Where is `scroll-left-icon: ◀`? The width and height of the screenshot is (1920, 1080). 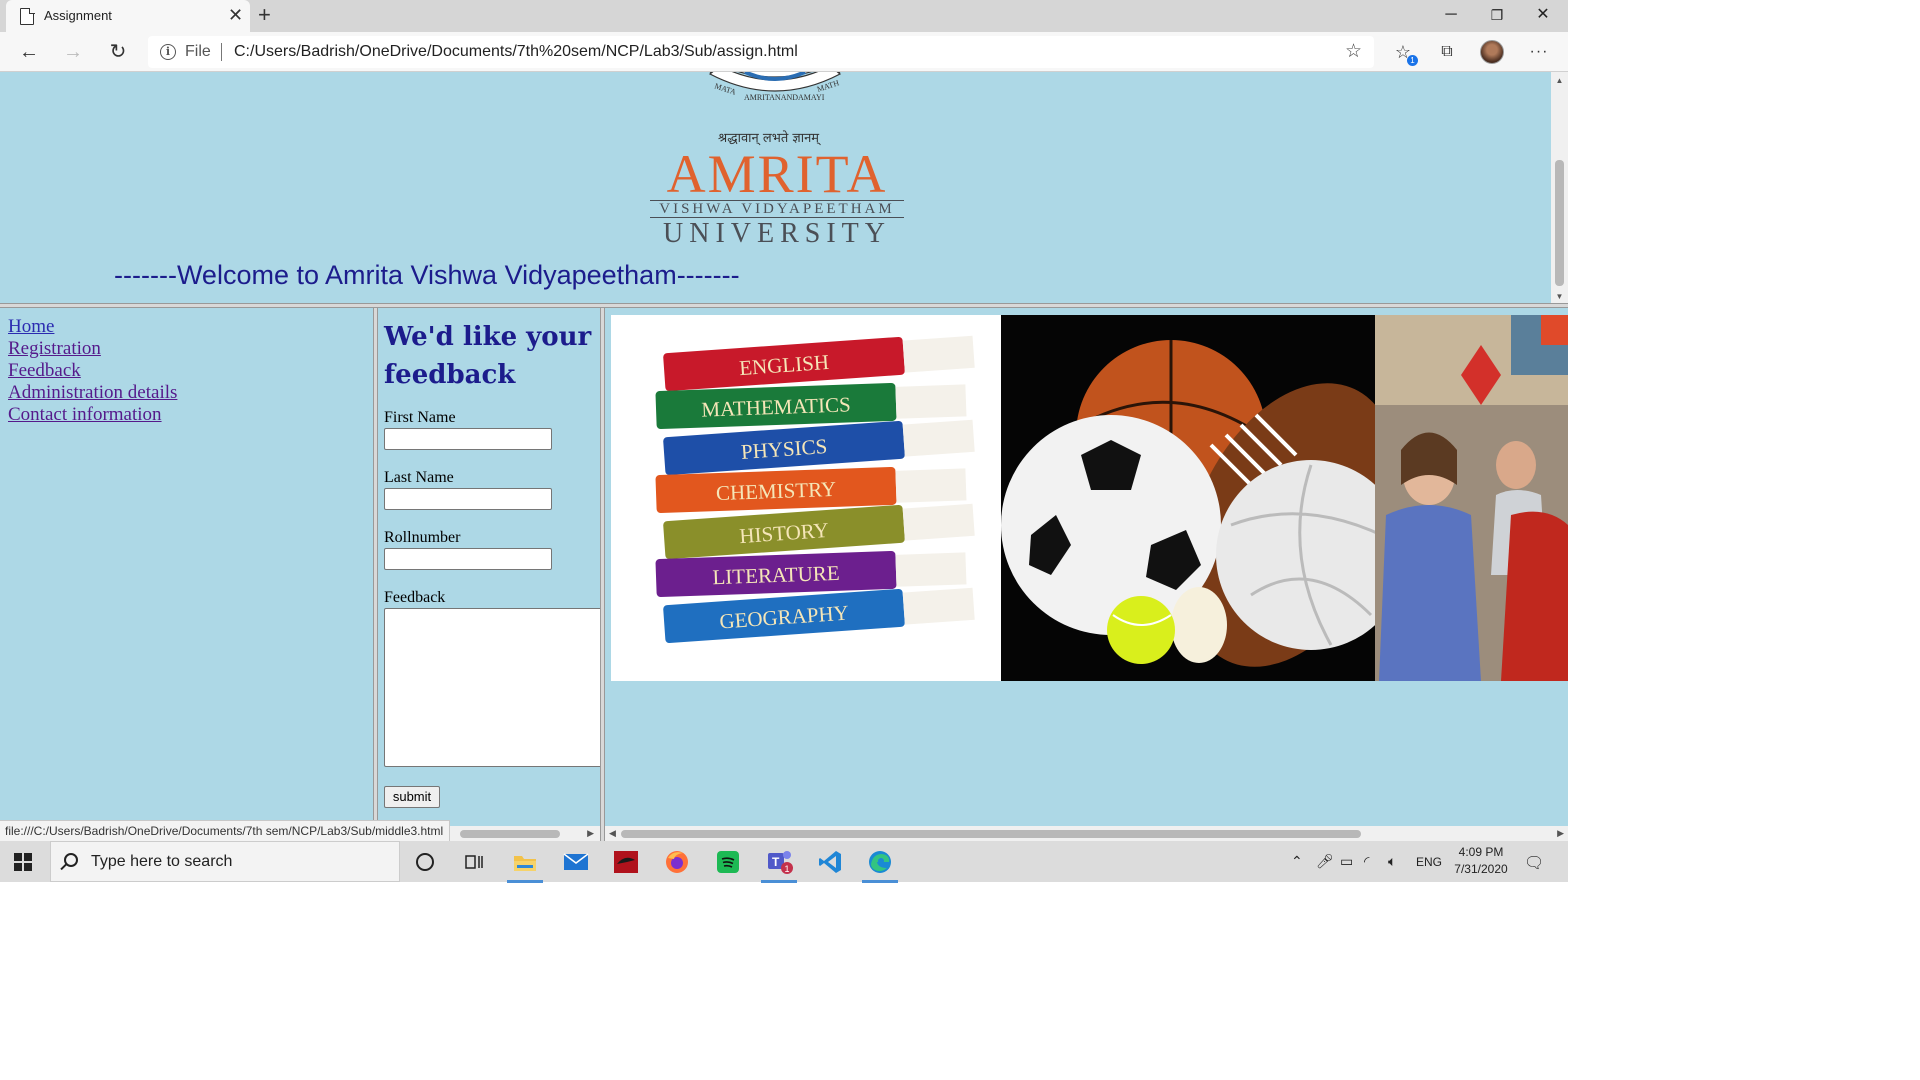
scroll-left-icon: ◀ is located at coordinates (612, 833).